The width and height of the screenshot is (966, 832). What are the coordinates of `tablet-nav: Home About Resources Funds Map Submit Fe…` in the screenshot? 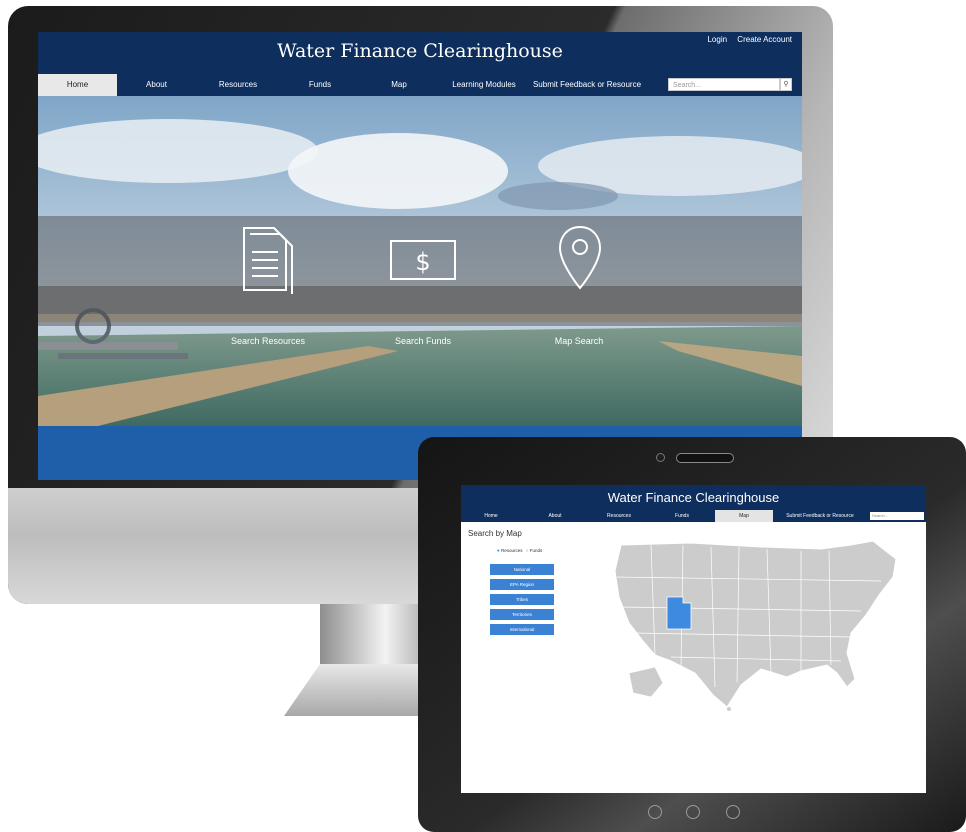 It's located at (693, 516).